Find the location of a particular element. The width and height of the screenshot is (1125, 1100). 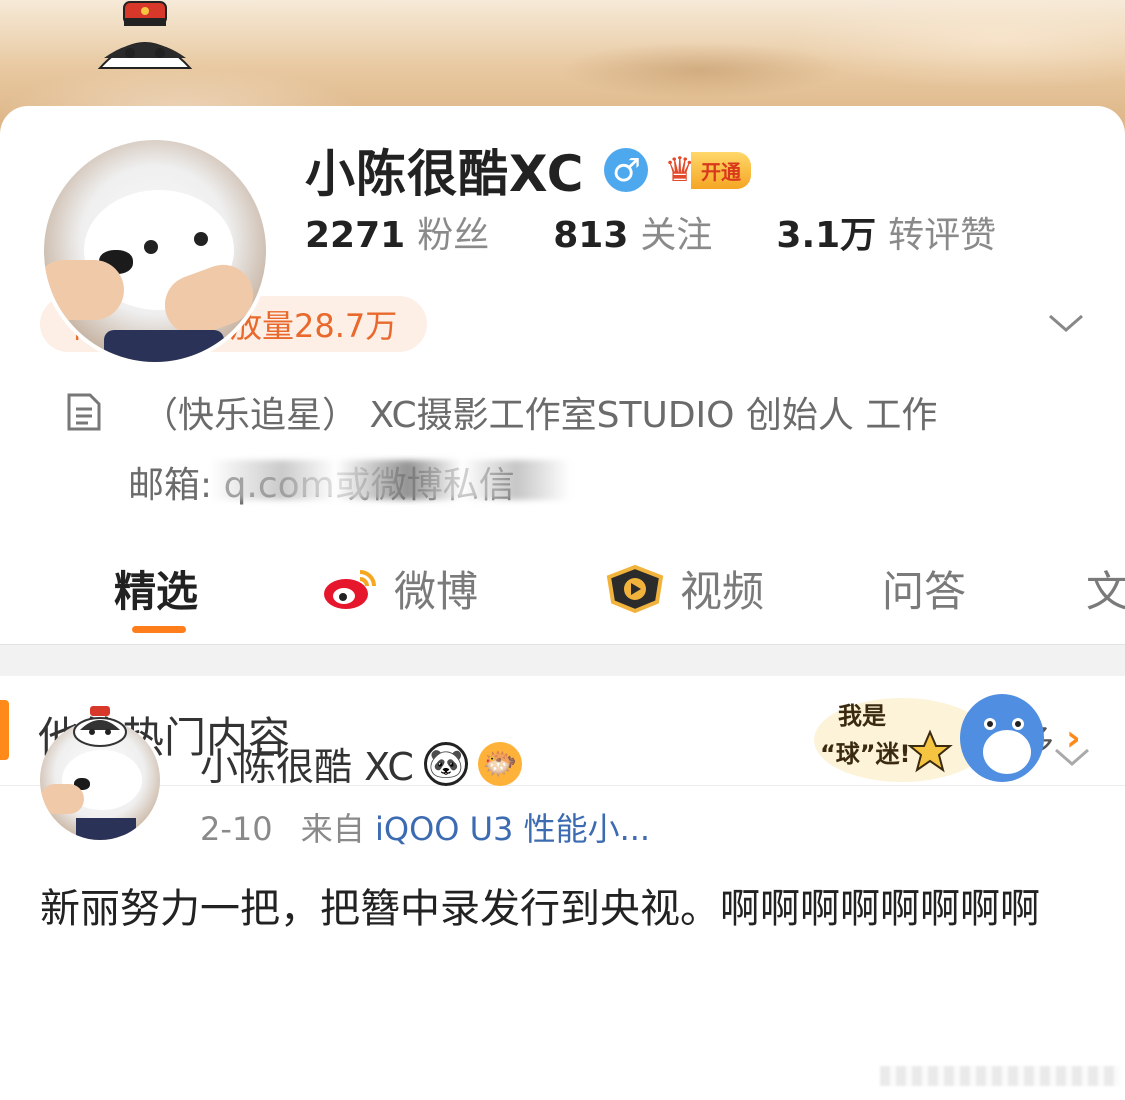

panda-badge-icon: 🐼 is located at coordinates (445, 763).